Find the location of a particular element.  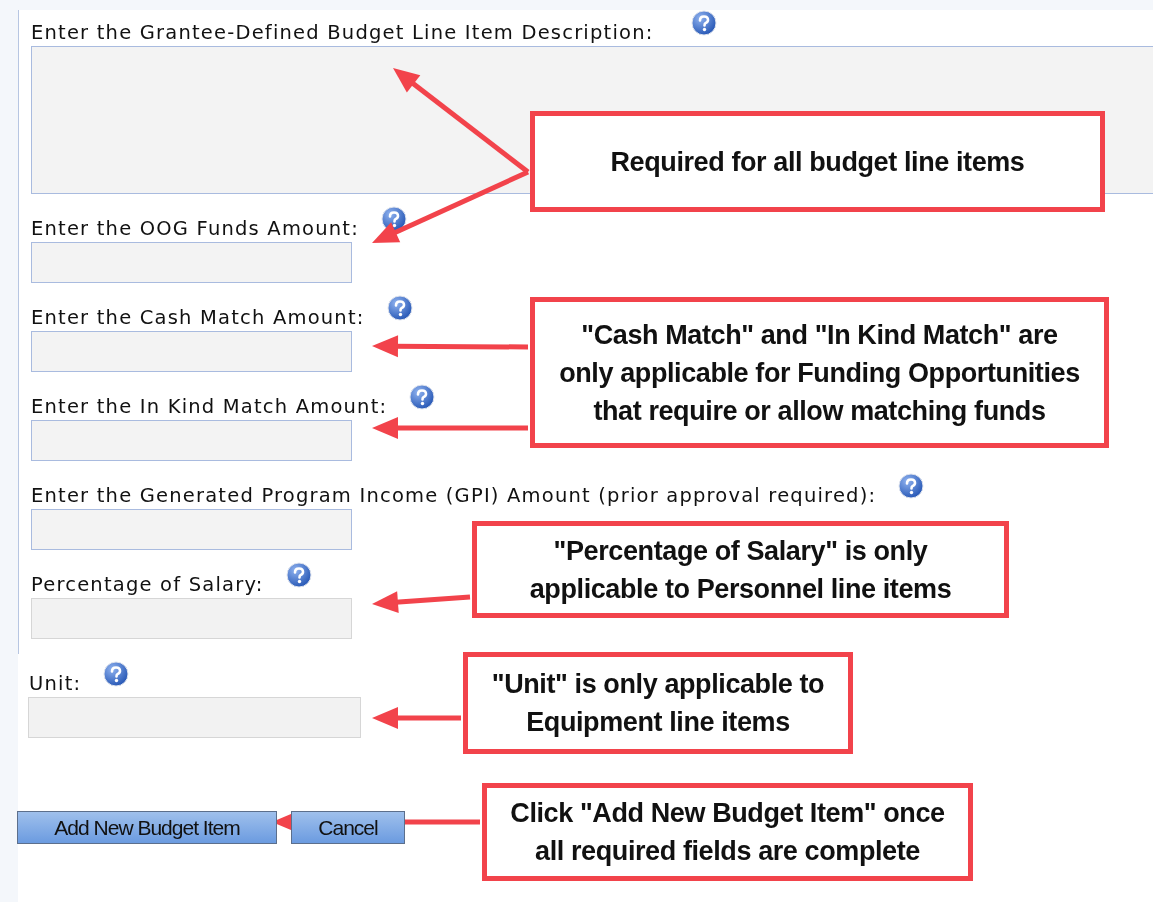

callout-text: "Cash Match" and "In Kind Match" are only applicable for Funding Opportunities that require or allow matching funds is located at coordinates (819, 373).